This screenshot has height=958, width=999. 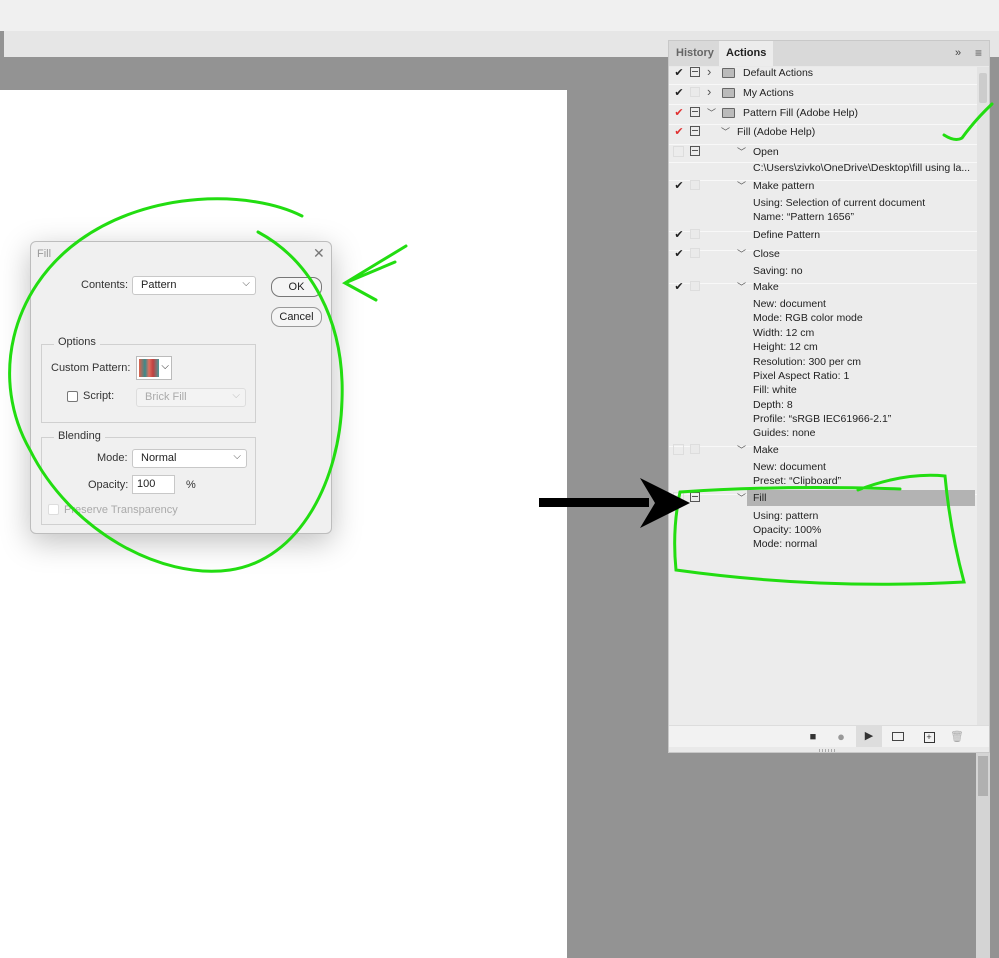 What do you see at coordinates (499, 15) in the screenshot?
I see `app-top-bar` at bounding box center [499, 15].